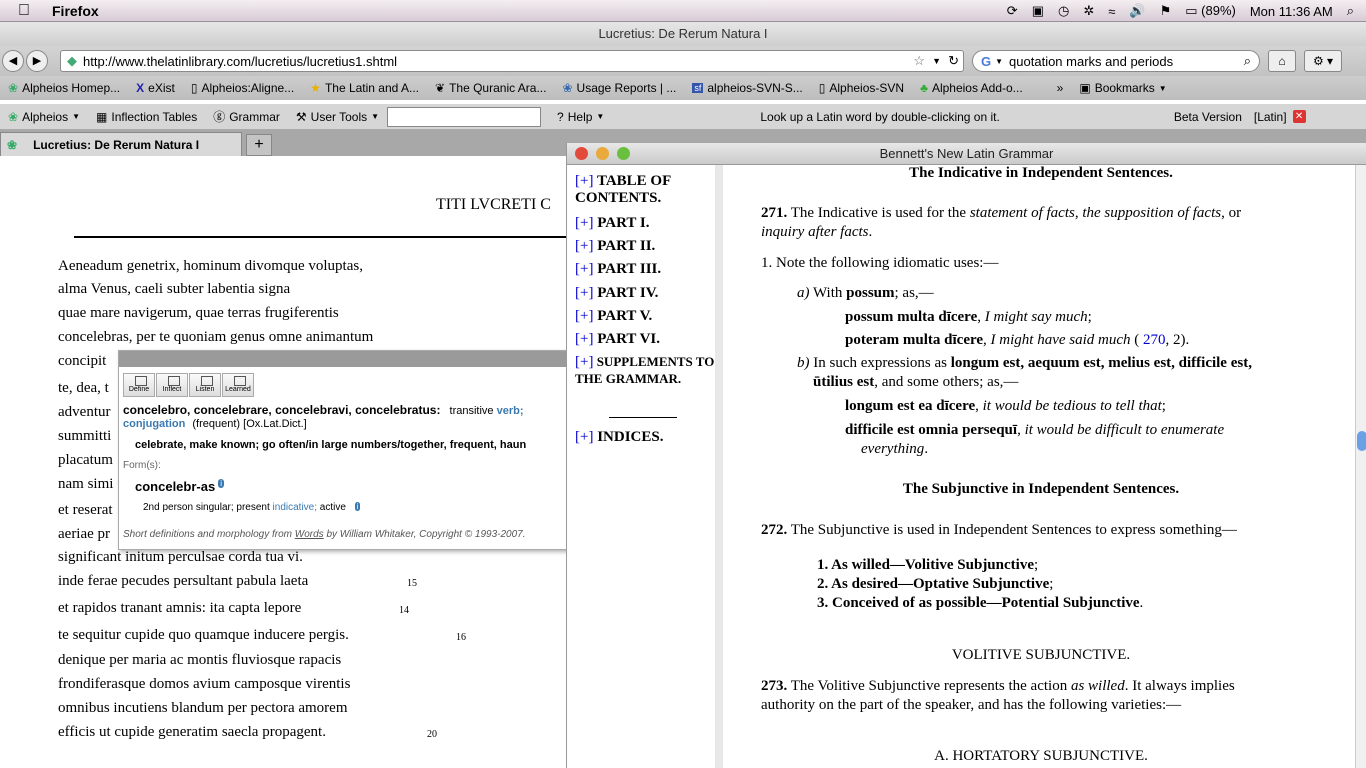  What do you see at coordinates (1122, 88) in the screenshot?
I see `bookmarks-menu: ▣ Bookmarks ▼` at bounding box center [1122, 88].